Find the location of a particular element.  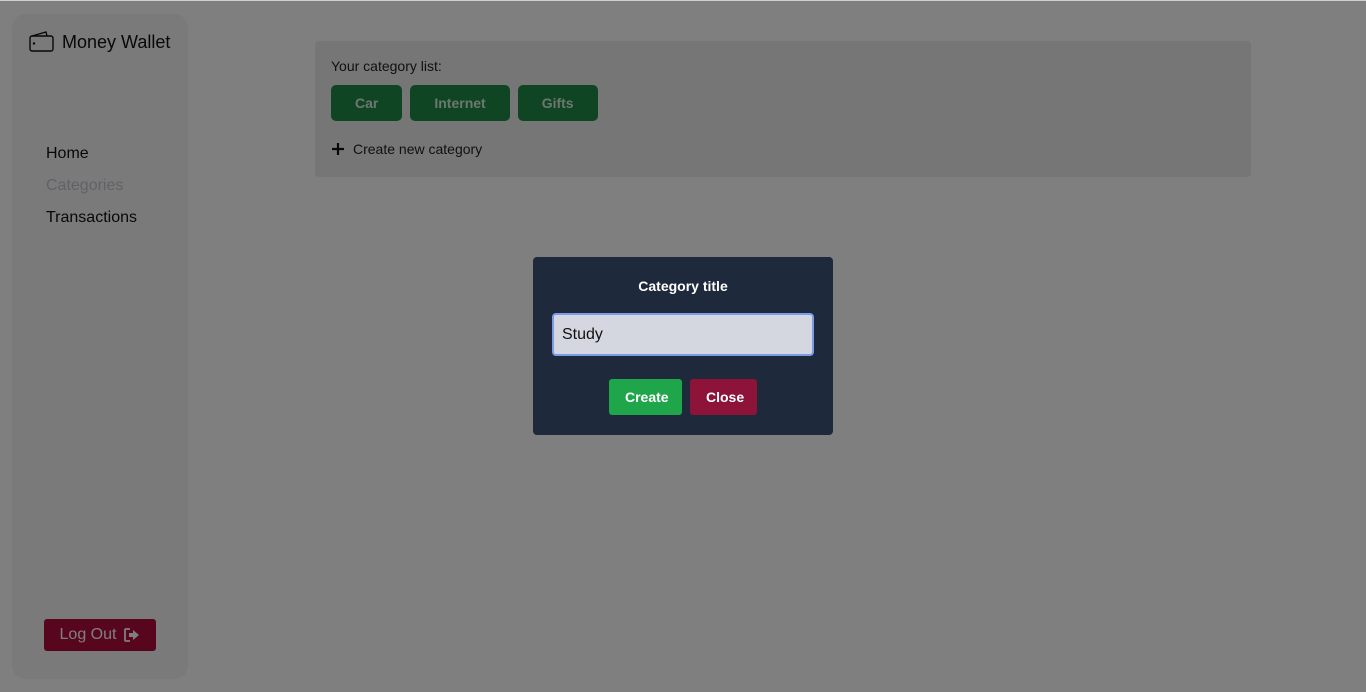

create-button: Create is located at coordinates (645, 397).